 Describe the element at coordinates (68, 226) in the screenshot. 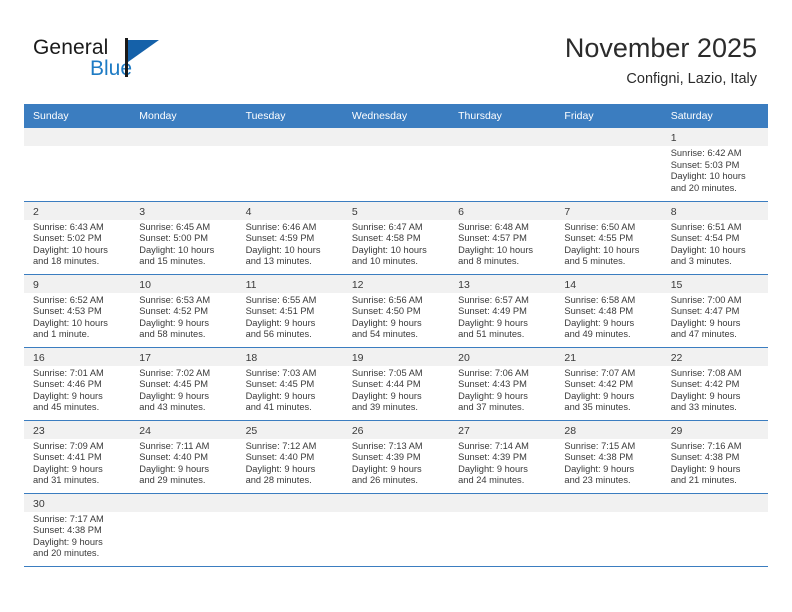

I see `sunrise-text: Sunrise: 6:43 AM` at that location.